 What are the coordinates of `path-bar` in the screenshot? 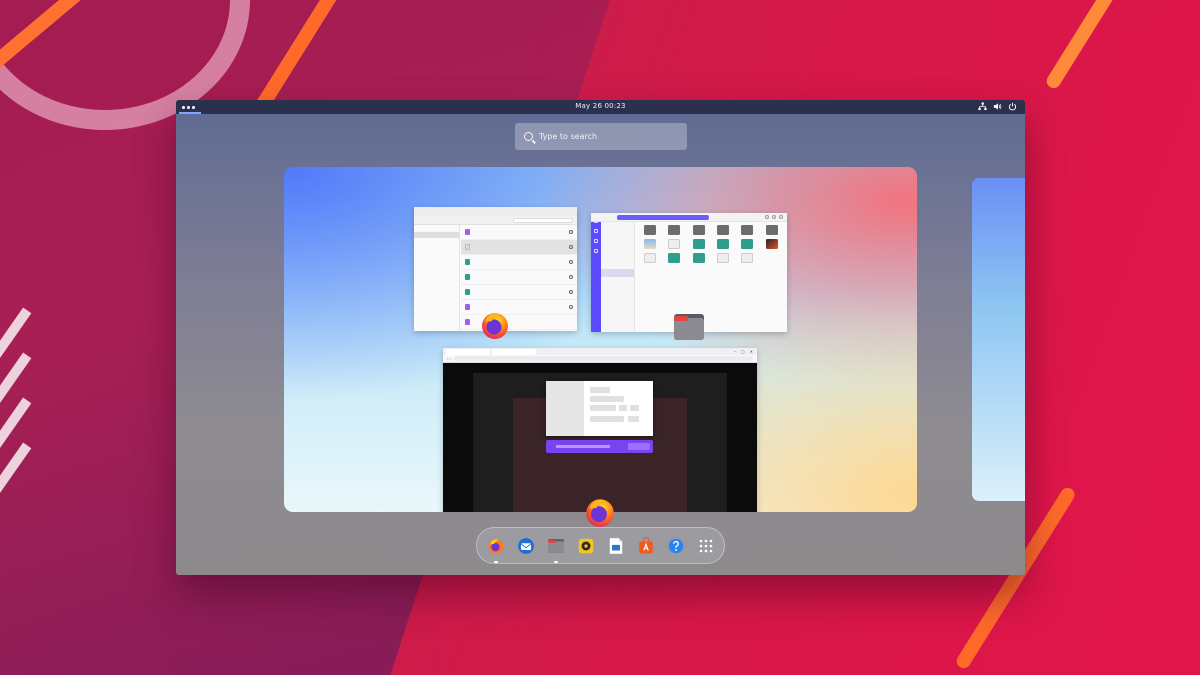 It's located at (663, 217).